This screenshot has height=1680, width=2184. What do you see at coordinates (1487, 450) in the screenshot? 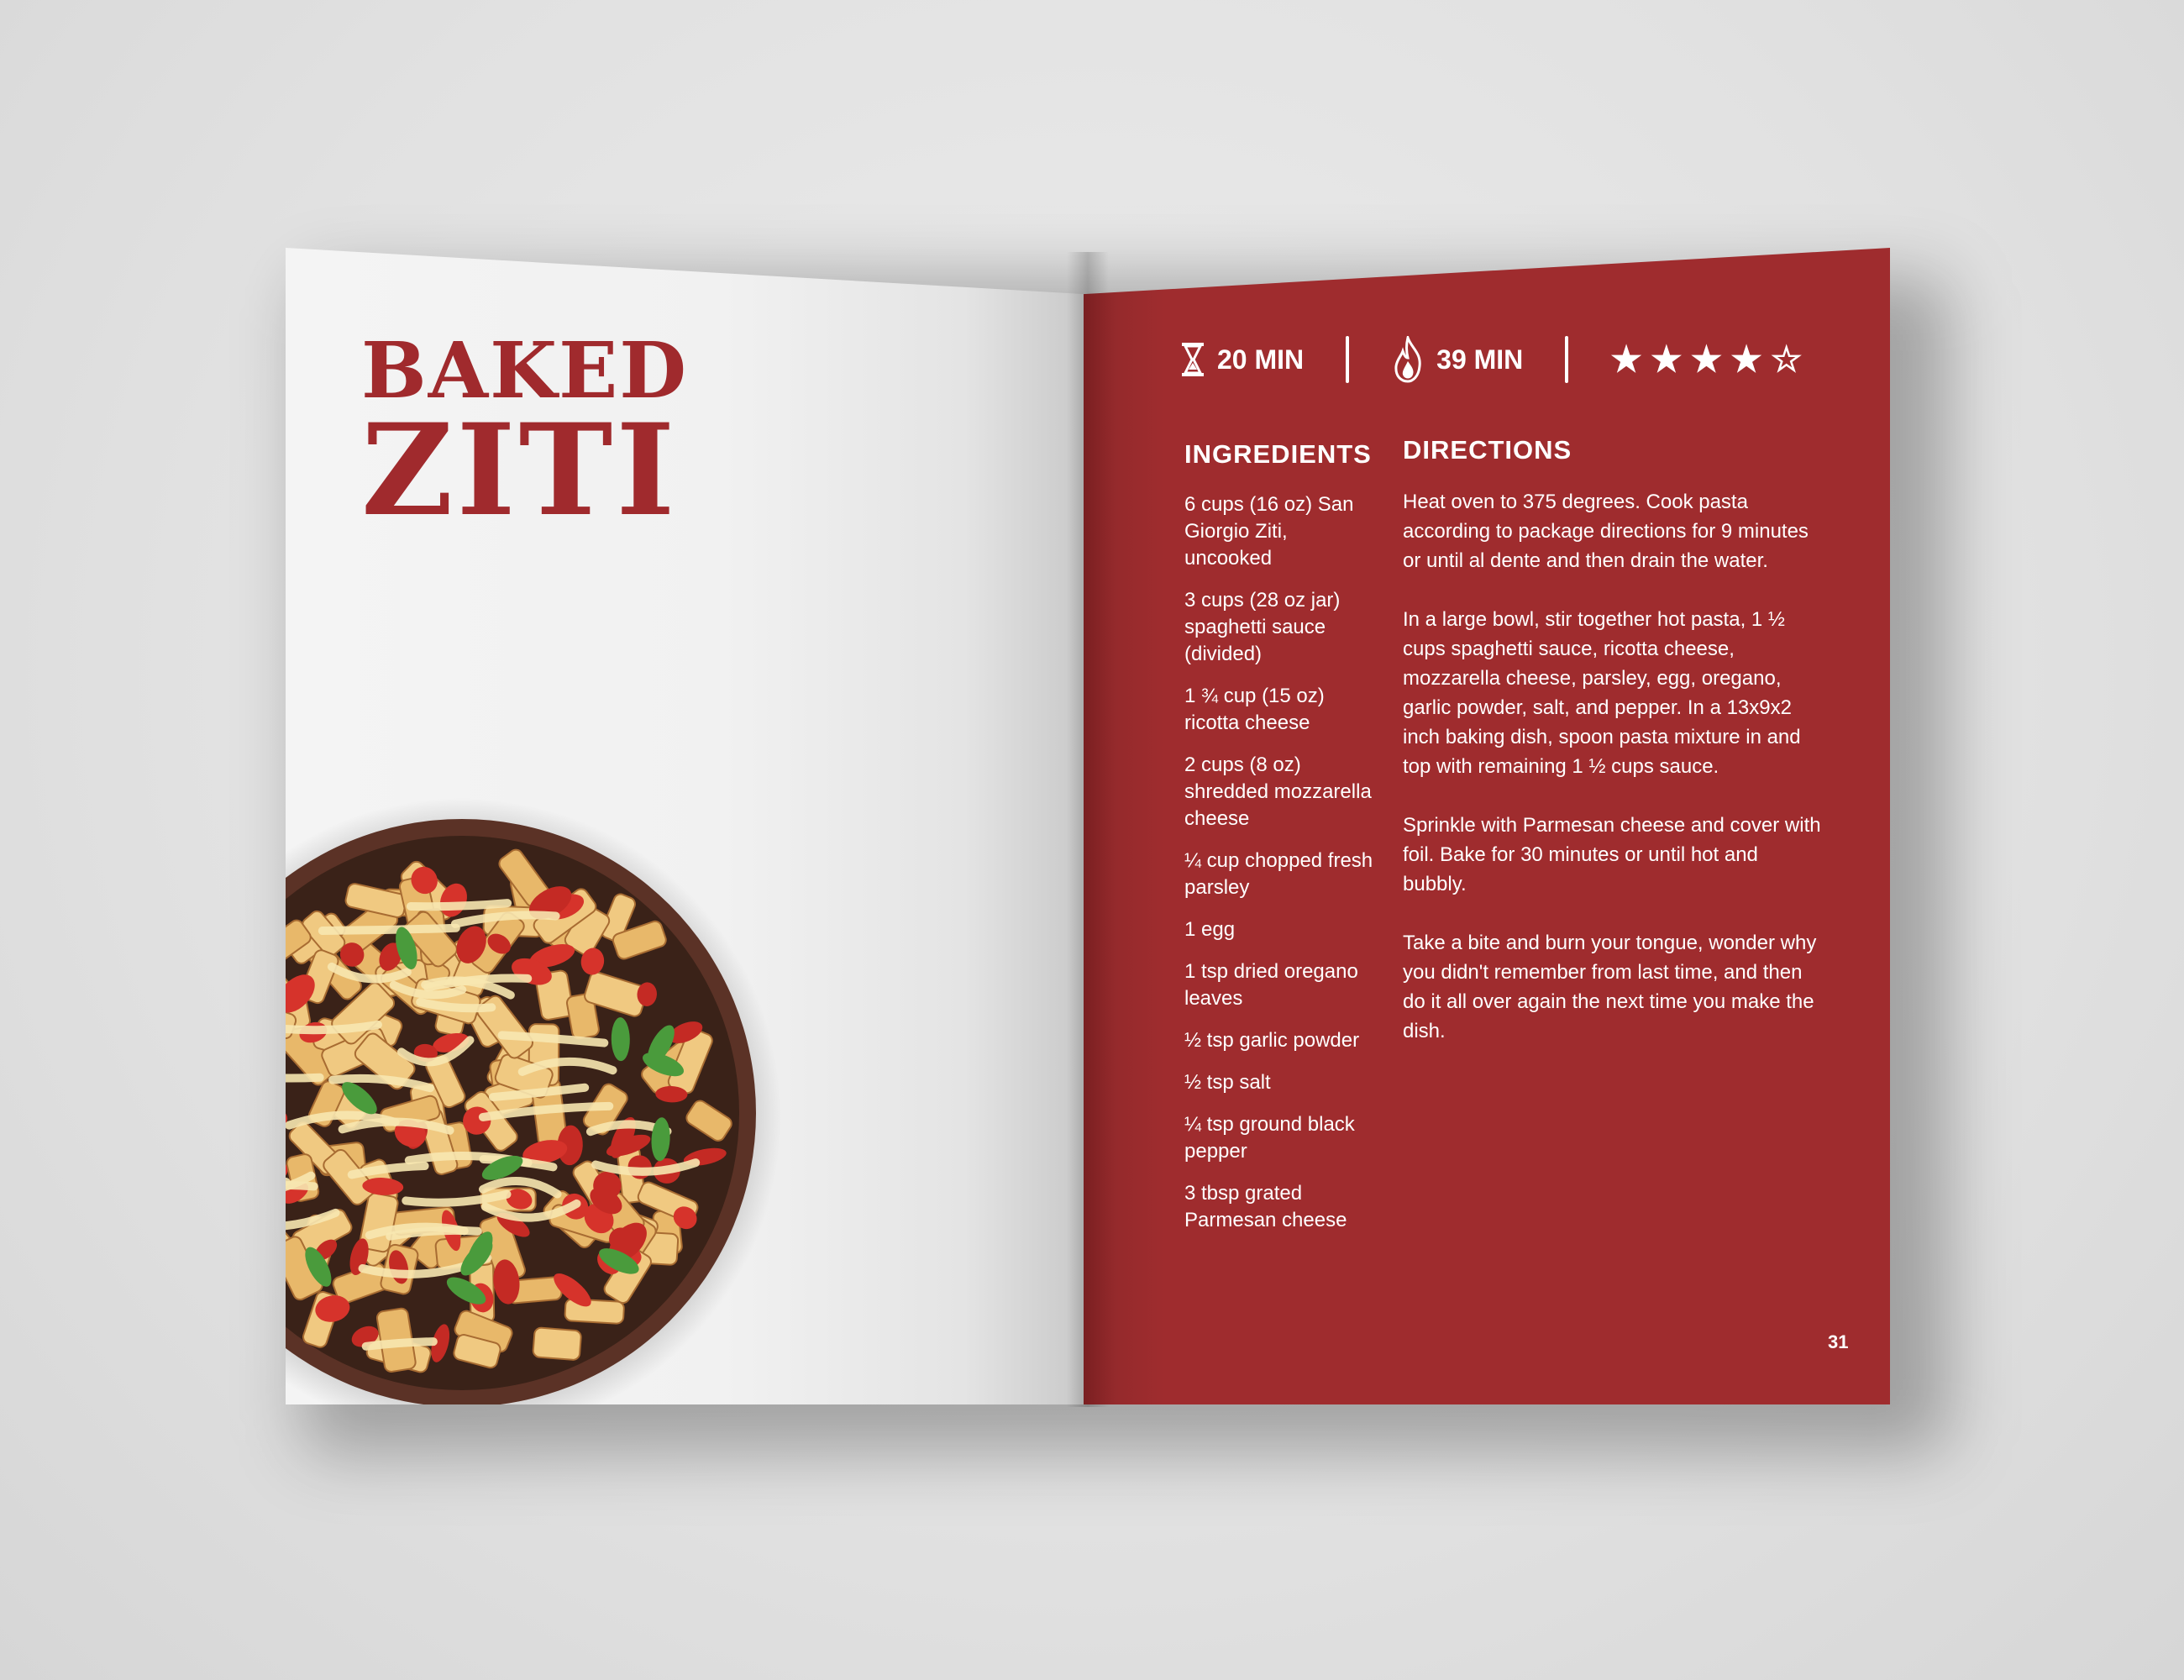
I see `directions-heading: DIRECTIONS` at bounding box center [1487, 450].